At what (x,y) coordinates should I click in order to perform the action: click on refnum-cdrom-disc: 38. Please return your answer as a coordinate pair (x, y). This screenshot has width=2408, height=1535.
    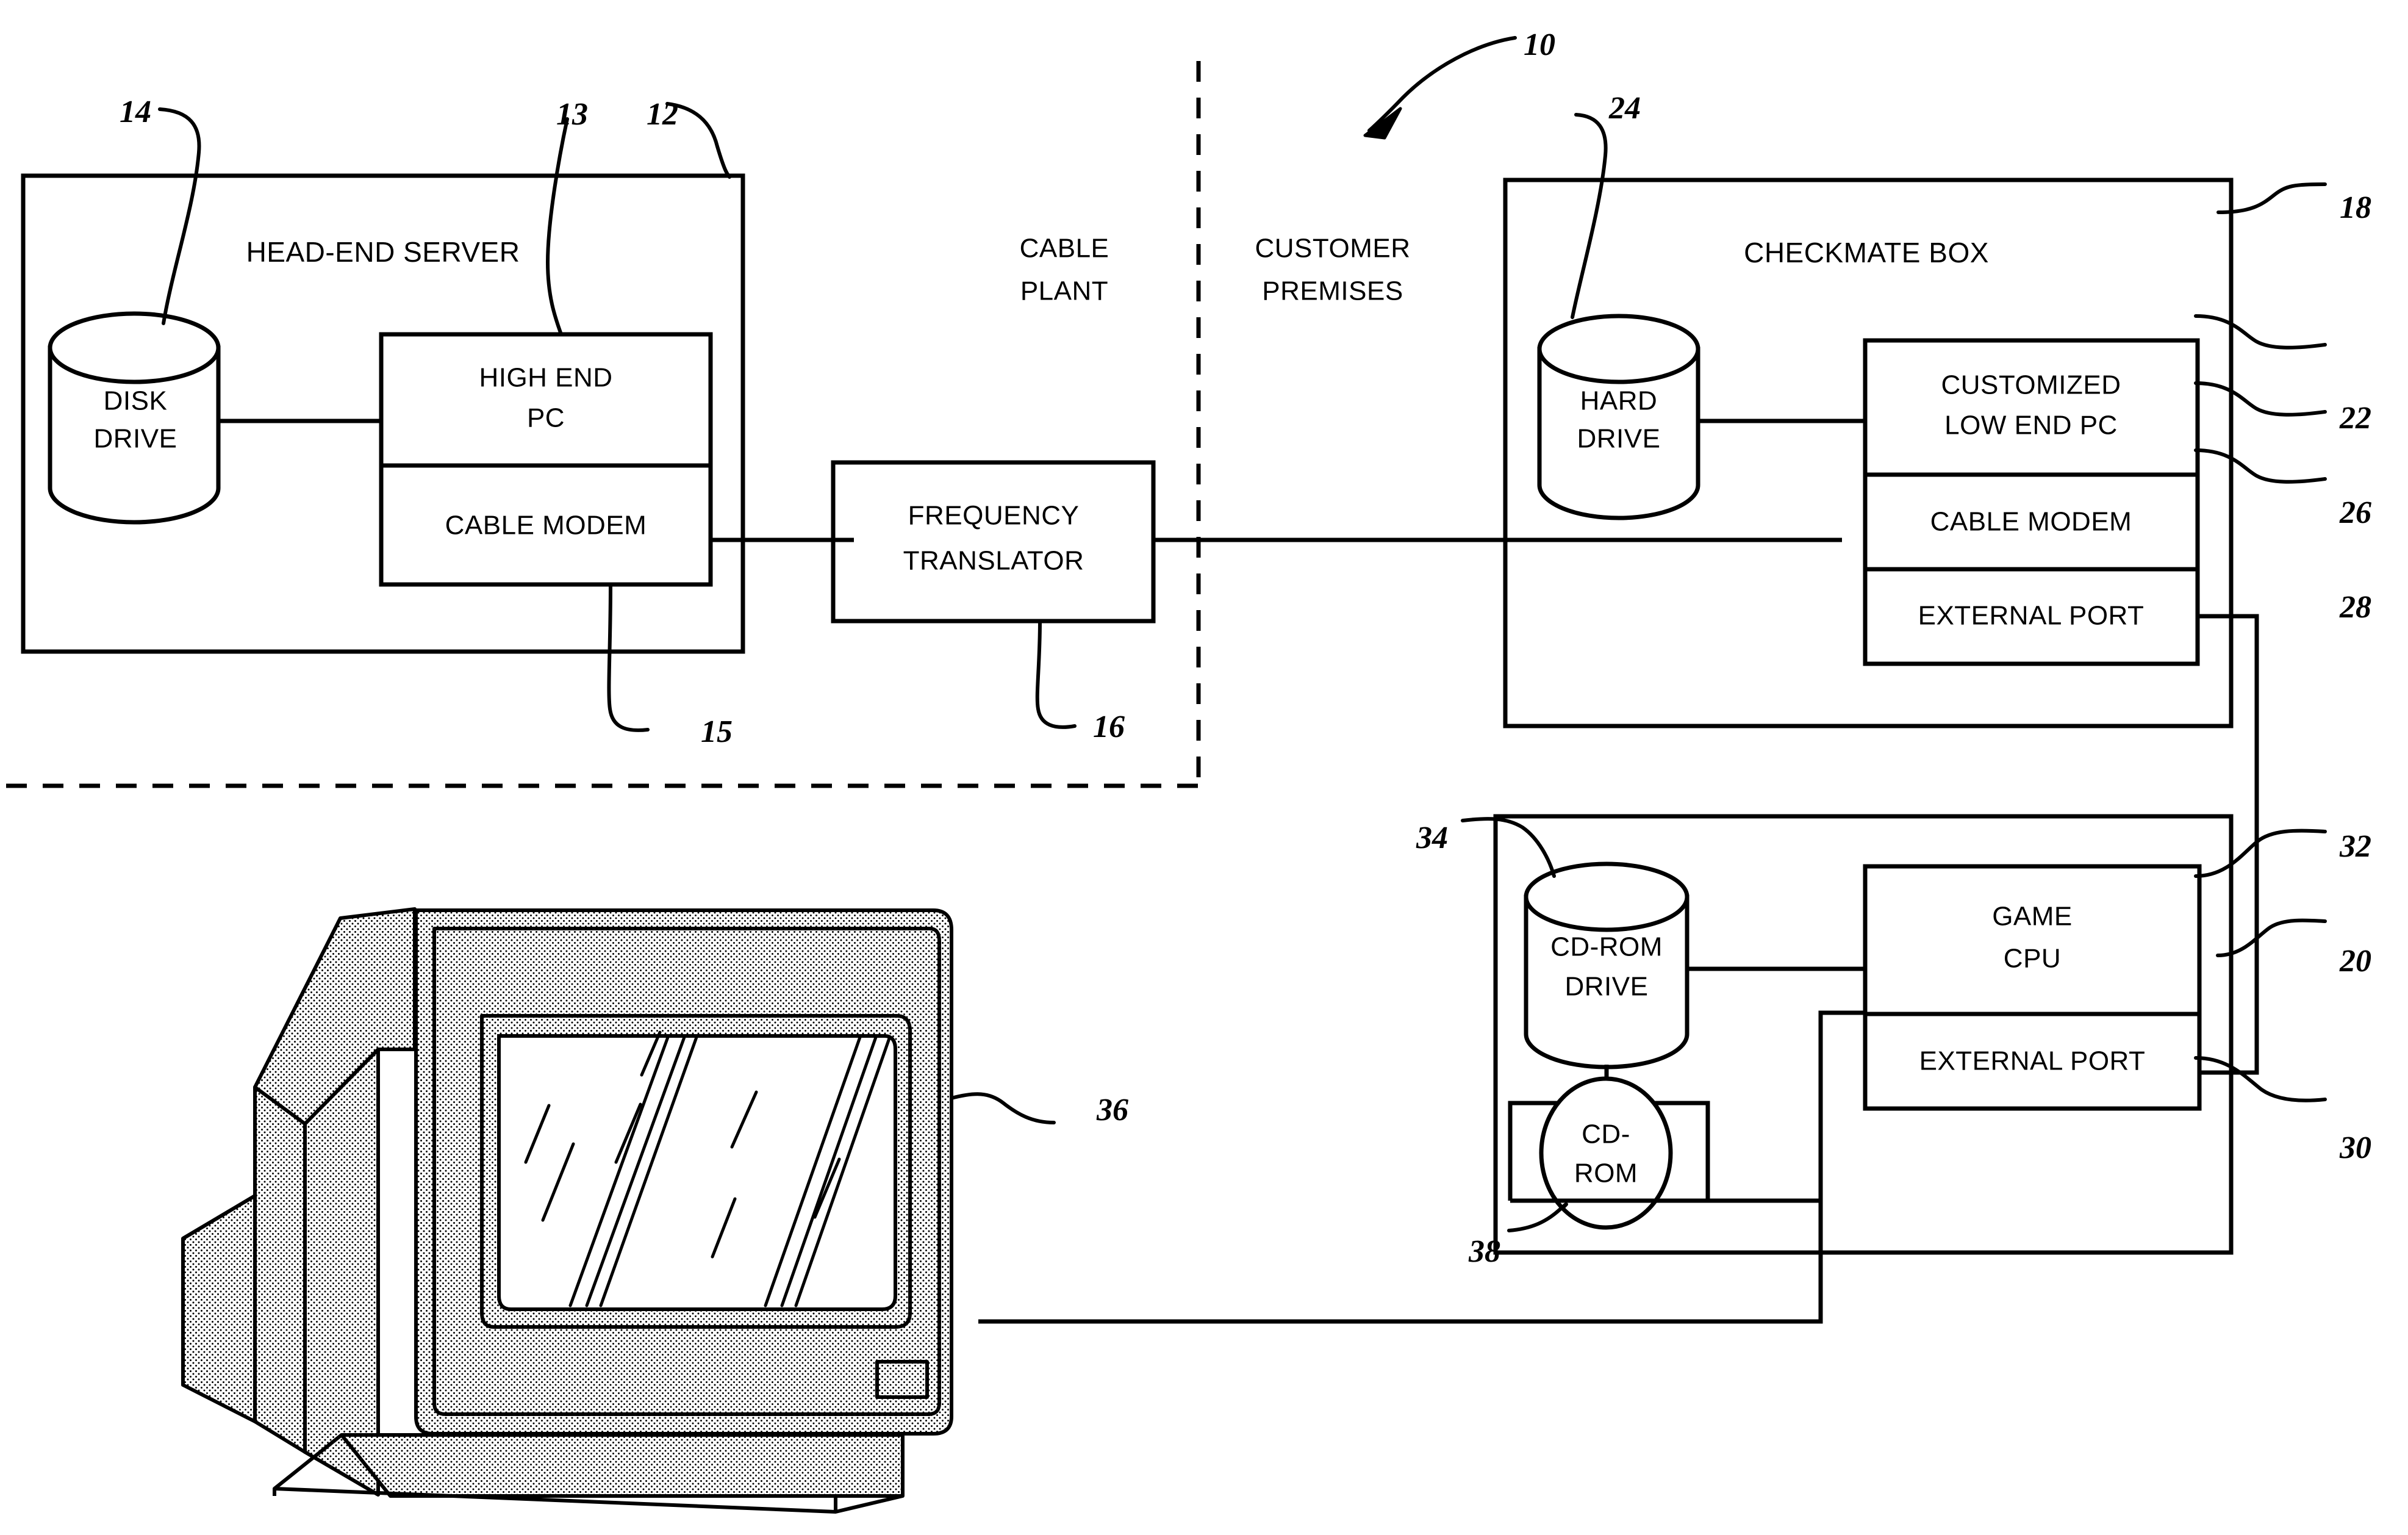
    Looking at the image, I should click on (1484, 1252).